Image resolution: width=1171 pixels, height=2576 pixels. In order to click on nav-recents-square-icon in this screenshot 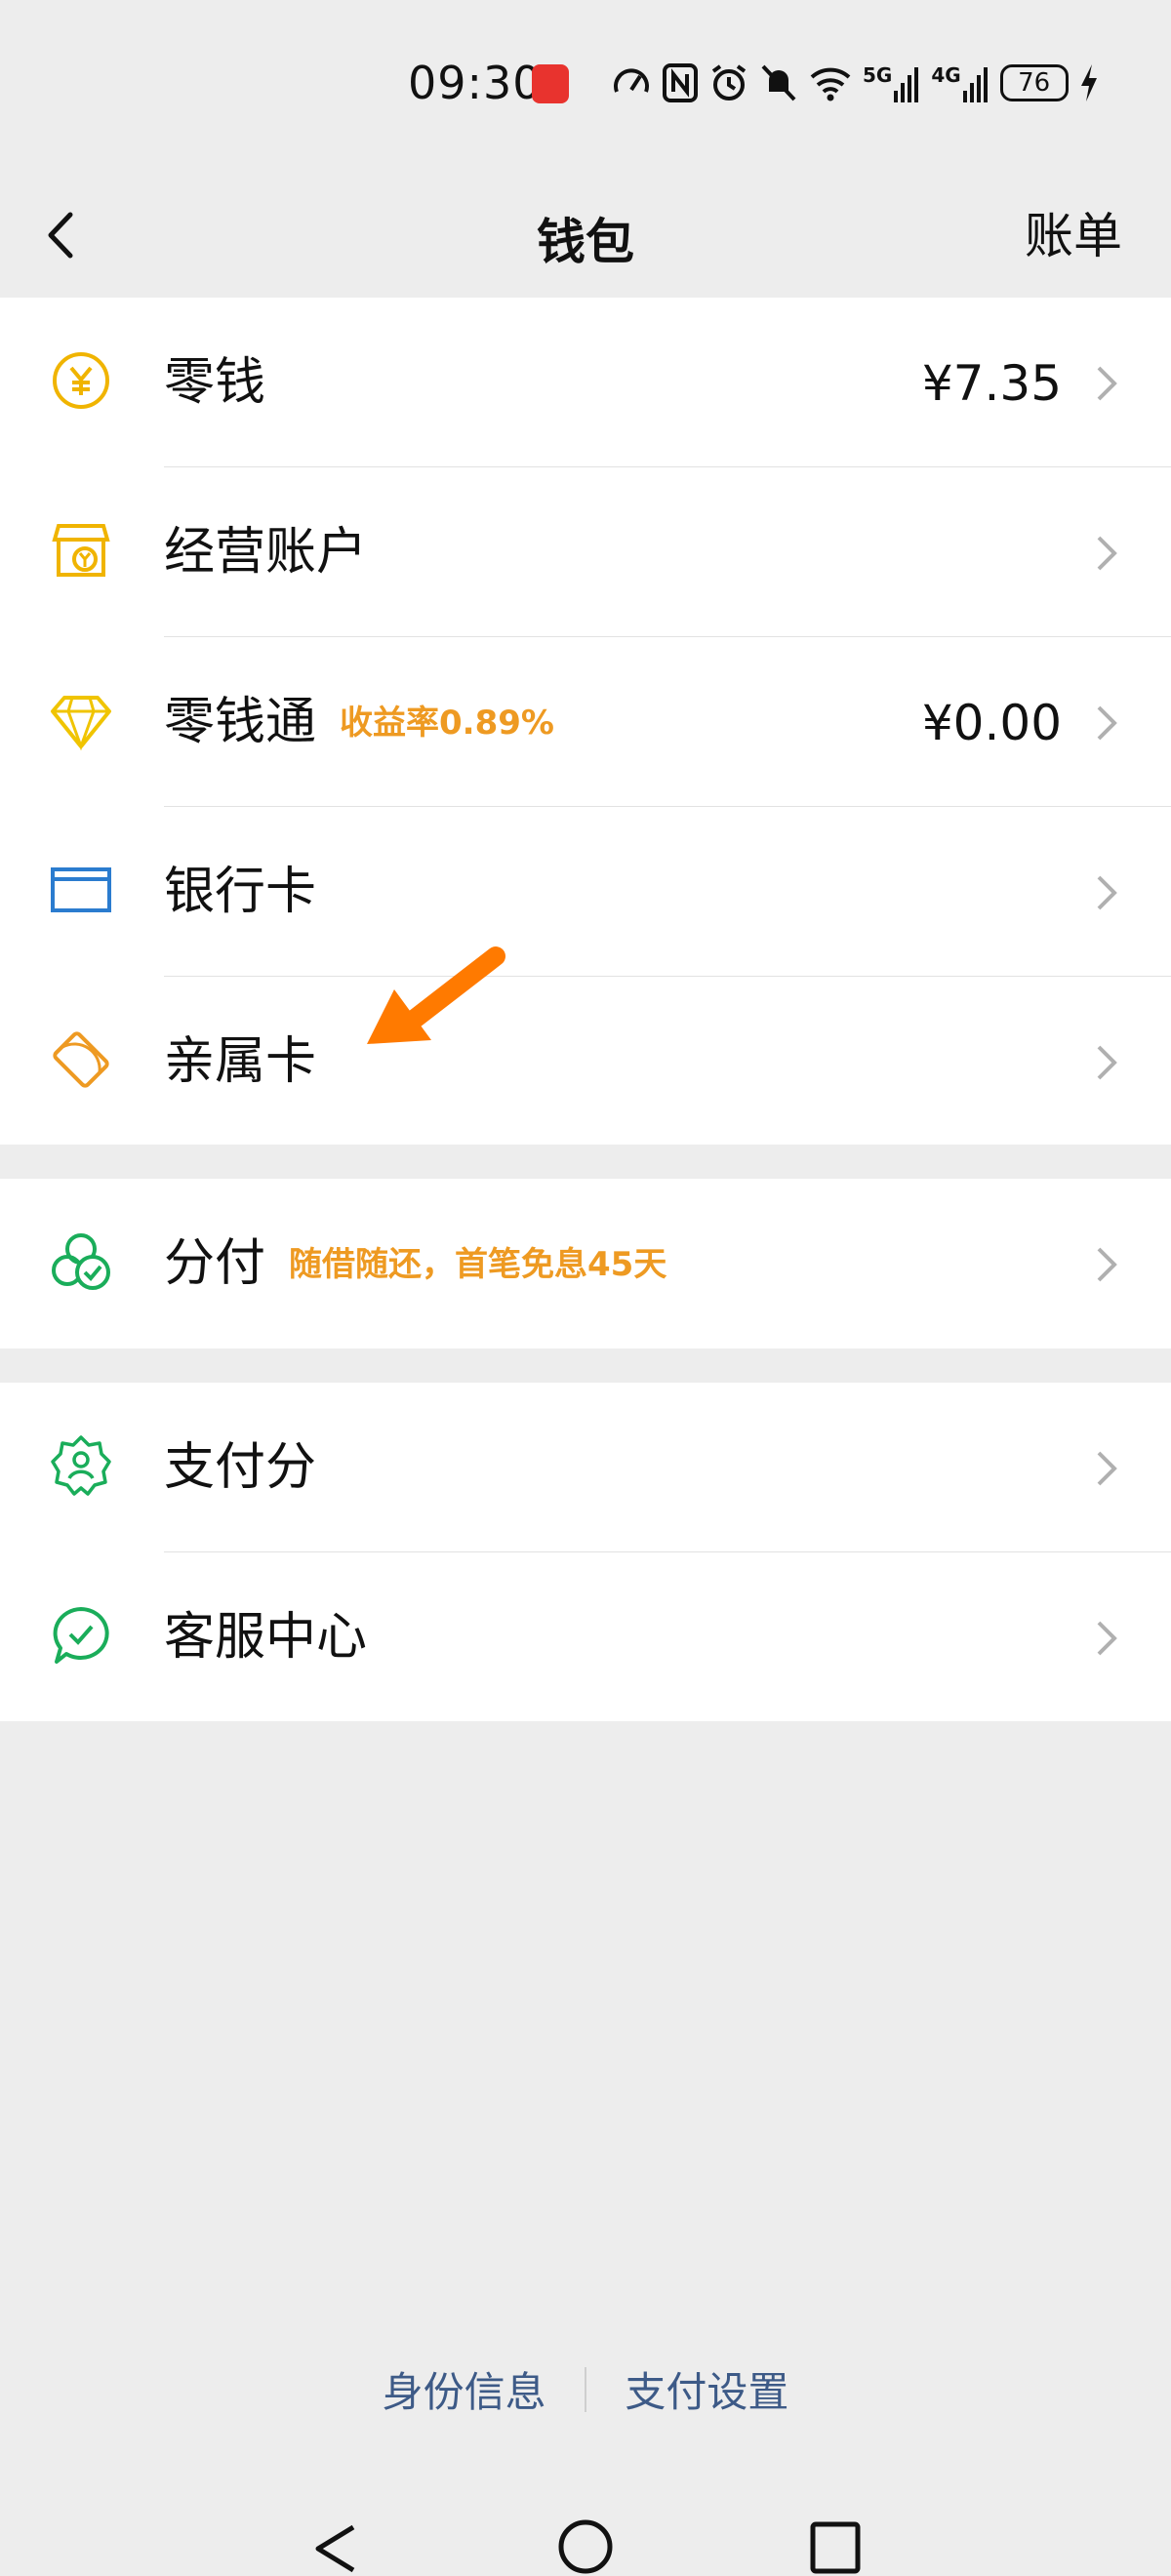, I will do `click(835, 2547)`.